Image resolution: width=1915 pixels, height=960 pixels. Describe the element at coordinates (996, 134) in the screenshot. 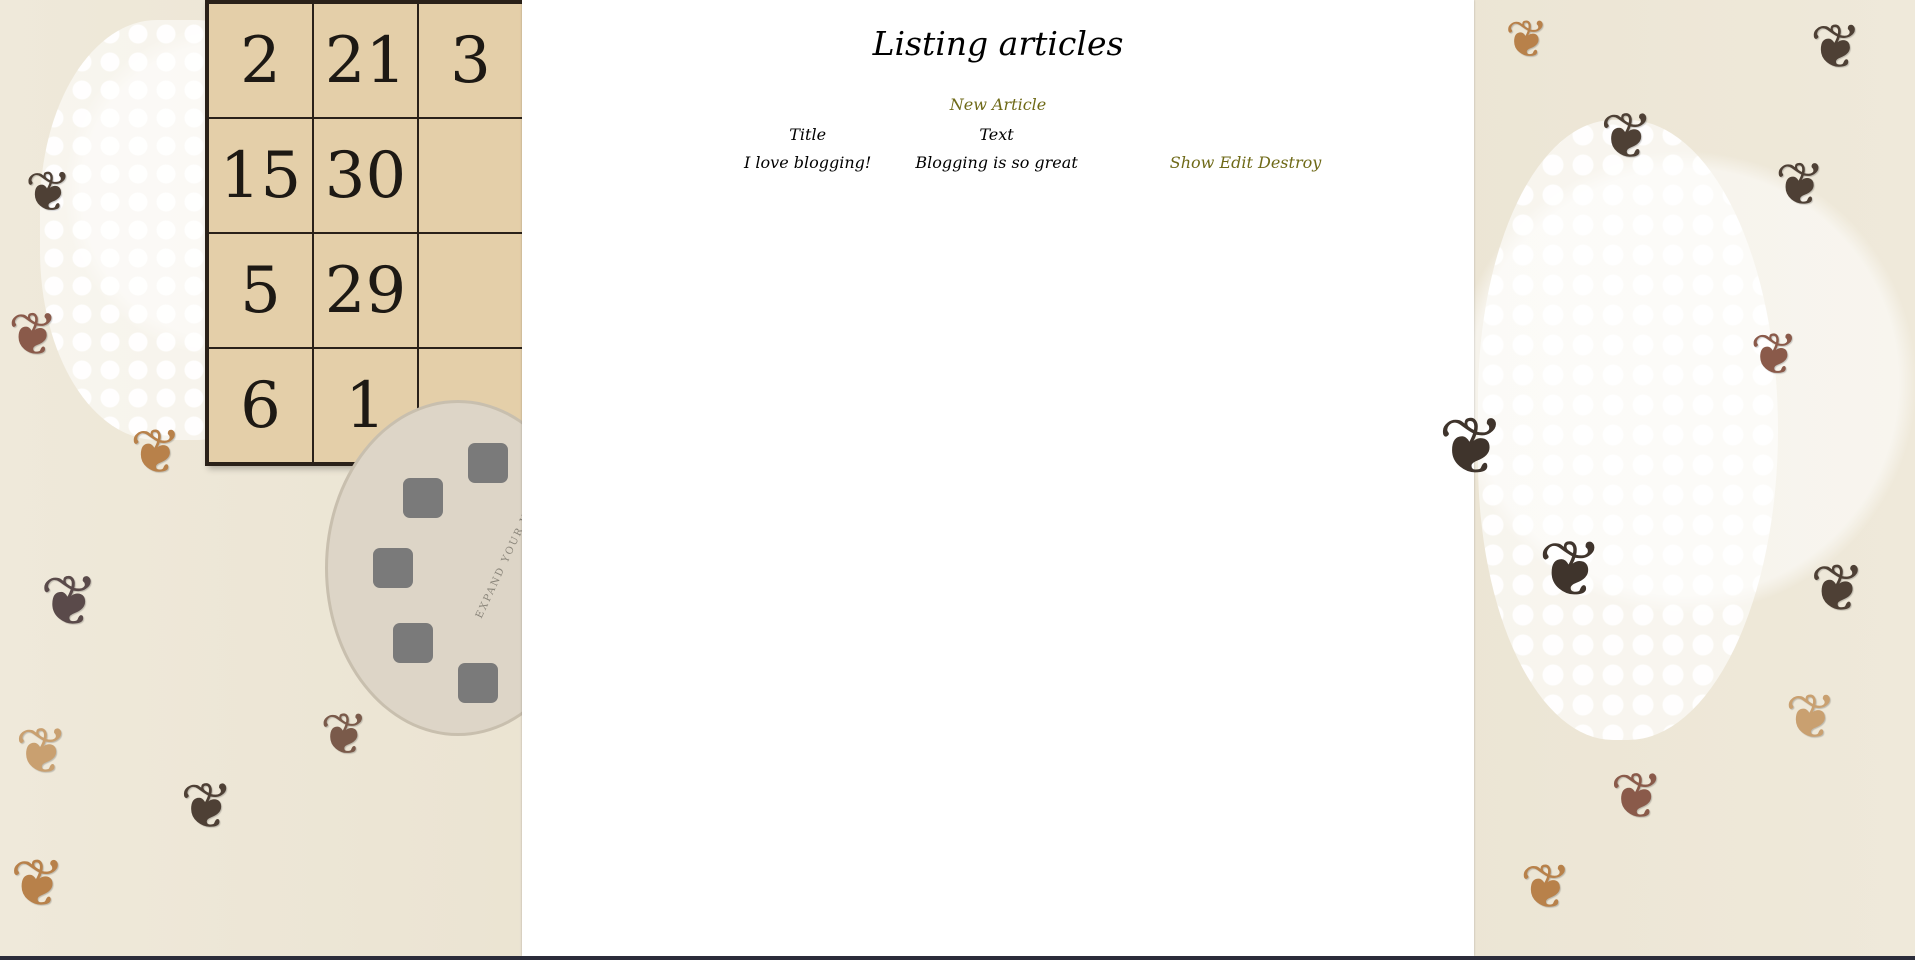

I see `column-header-text: Text` at that location.